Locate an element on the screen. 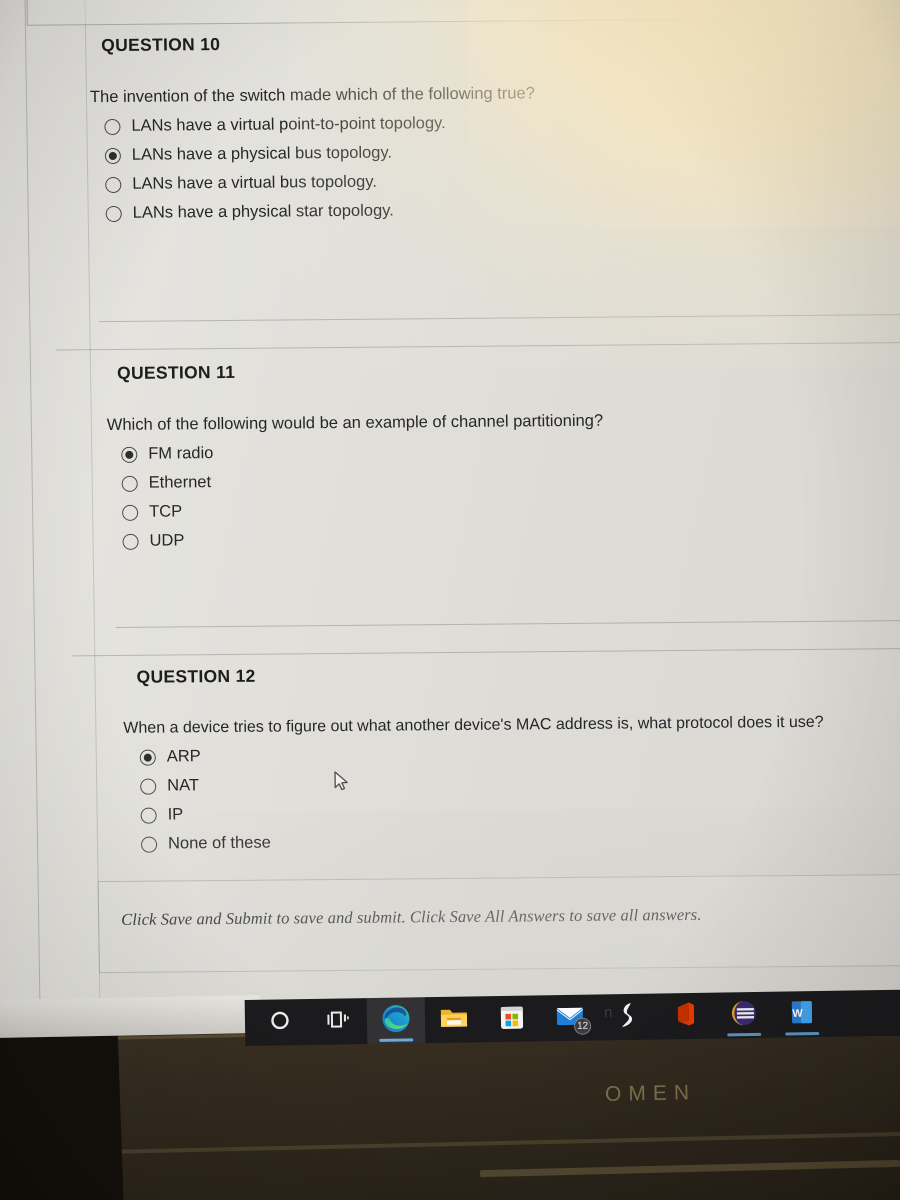 The image size is (900, 1200). answer-option: LANs have a physical star topology. is located at coordinates (502, 210).